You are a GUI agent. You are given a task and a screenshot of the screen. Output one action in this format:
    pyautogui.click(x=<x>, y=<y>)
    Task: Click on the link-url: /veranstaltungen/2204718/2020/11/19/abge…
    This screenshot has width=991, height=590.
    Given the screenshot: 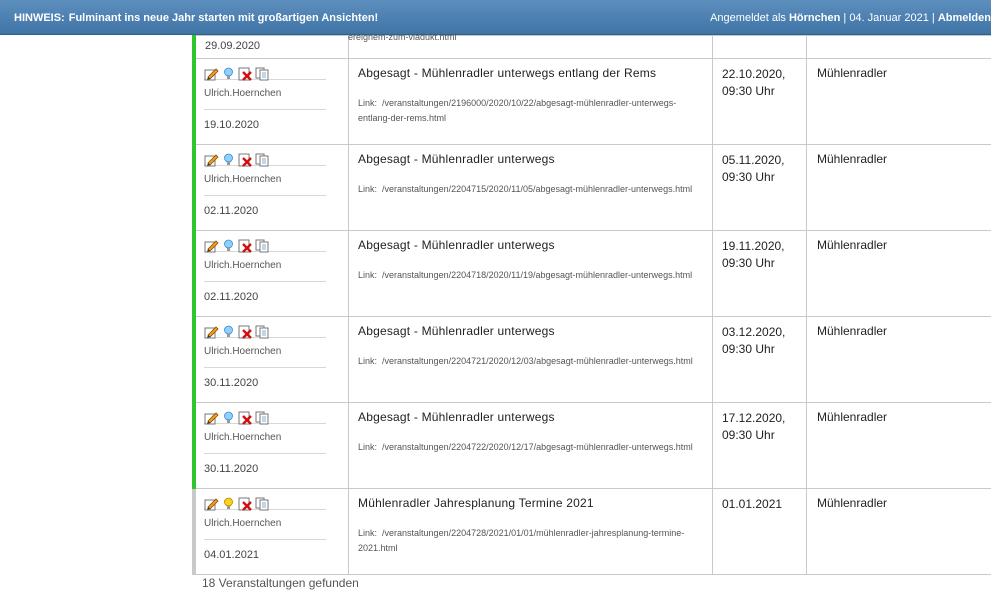 What is the action you would take?
    pyautogui.click(x=537, y=275)
    